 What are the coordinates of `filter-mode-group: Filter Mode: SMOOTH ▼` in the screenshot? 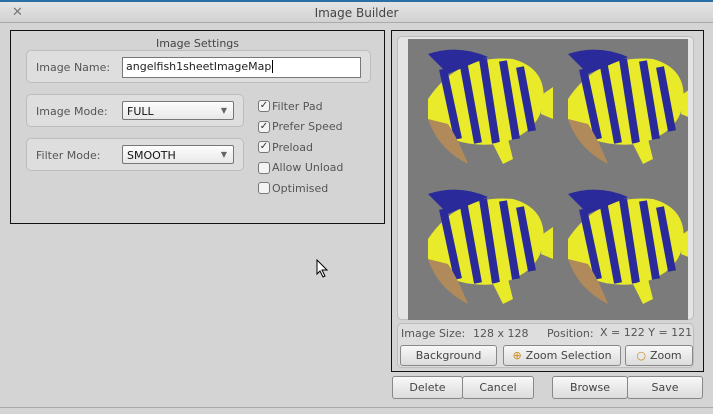 It's located at (135, 154).